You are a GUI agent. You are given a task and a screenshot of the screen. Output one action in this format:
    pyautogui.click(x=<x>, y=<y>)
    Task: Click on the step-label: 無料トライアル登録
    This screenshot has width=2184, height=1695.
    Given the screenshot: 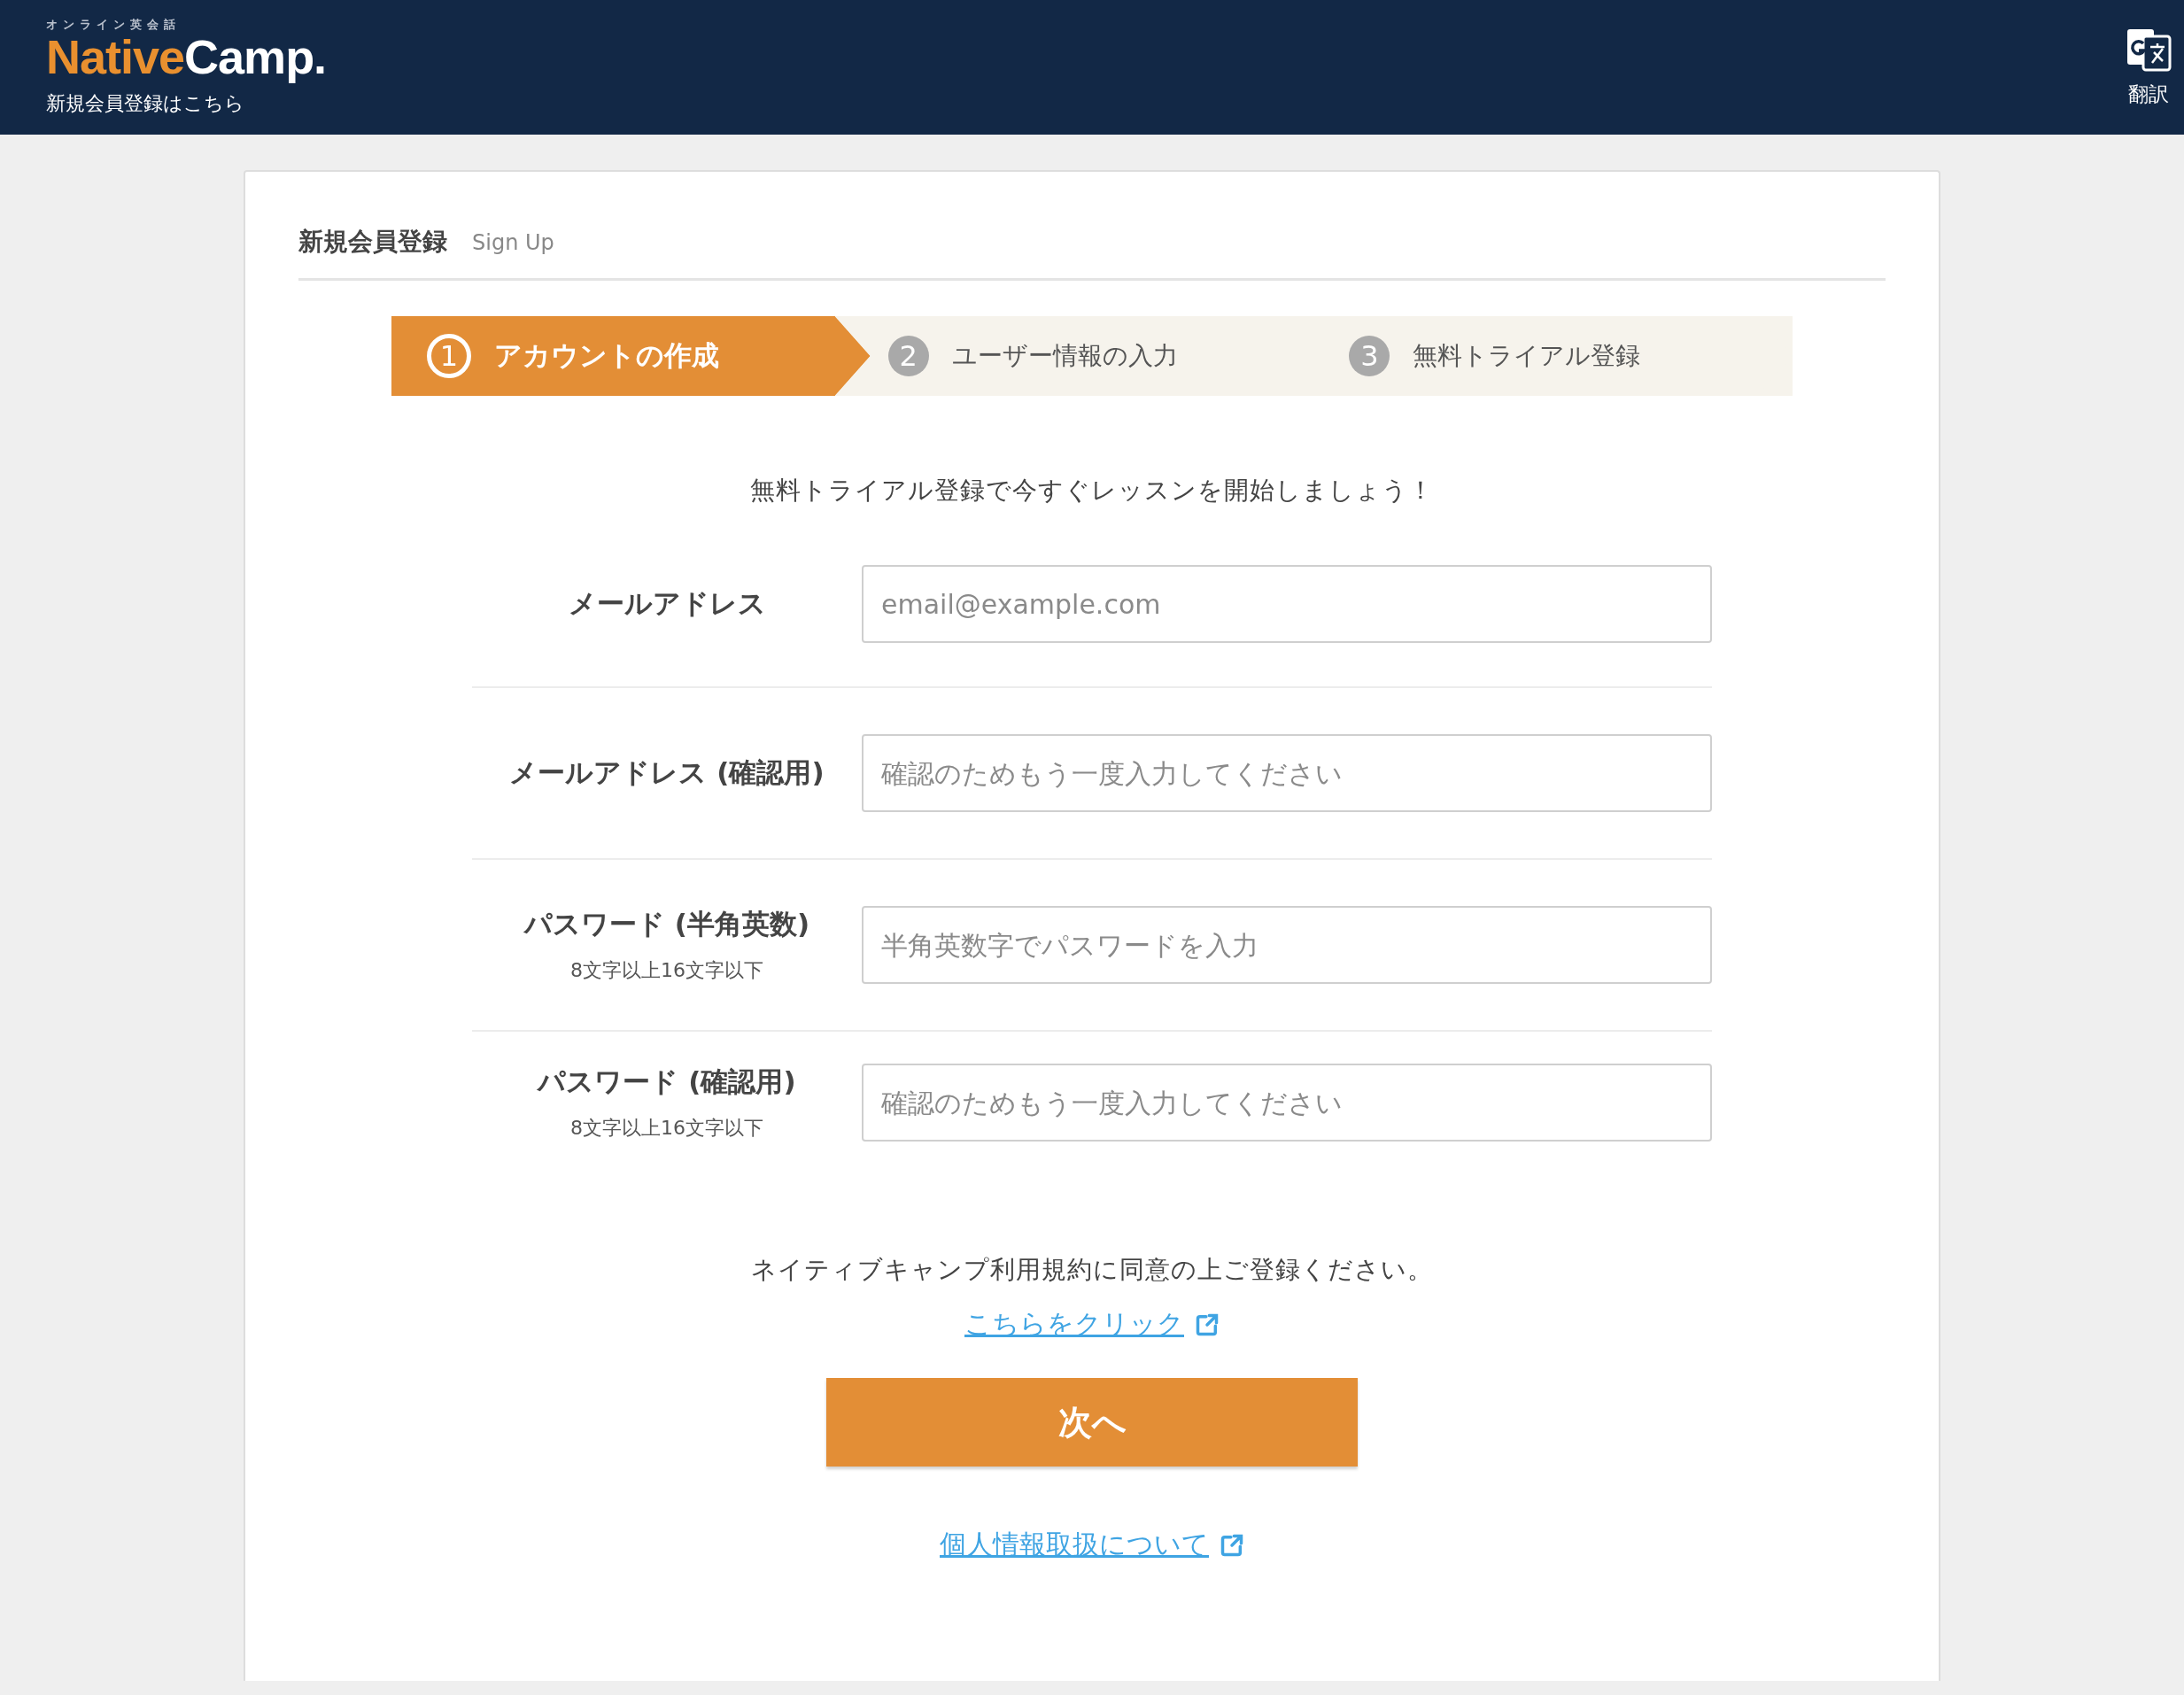 What is the action you would take?
    pyautogui.click(x=1527, y=356)
    